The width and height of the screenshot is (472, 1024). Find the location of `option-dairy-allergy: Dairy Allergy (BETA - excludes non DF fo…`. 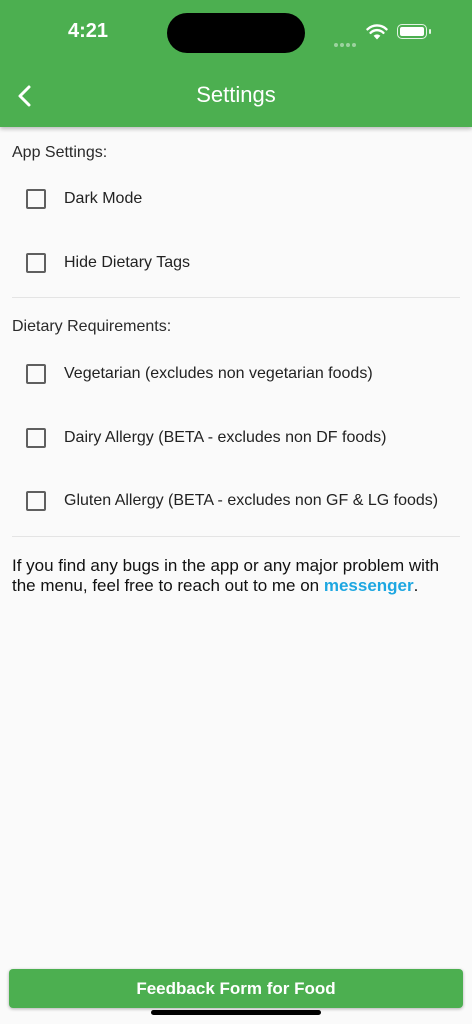

option-dairy-allergy: Dairy Allergy (BETA - excludes non DF fo… is located at coordinates (206, 438).